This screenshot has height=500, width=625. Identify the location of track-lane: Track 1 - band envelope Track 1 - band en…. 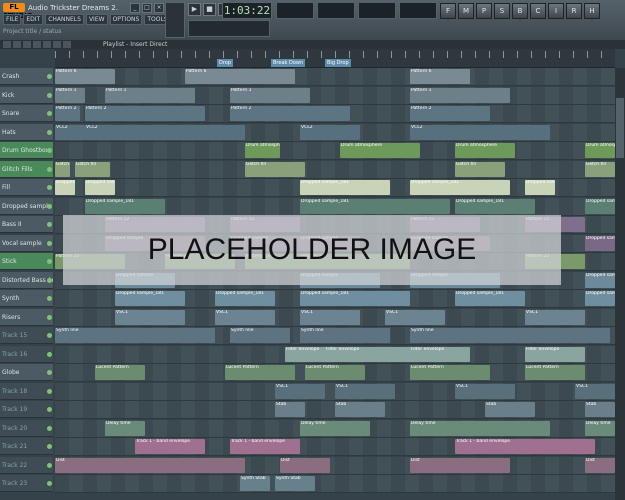
(335, 447).